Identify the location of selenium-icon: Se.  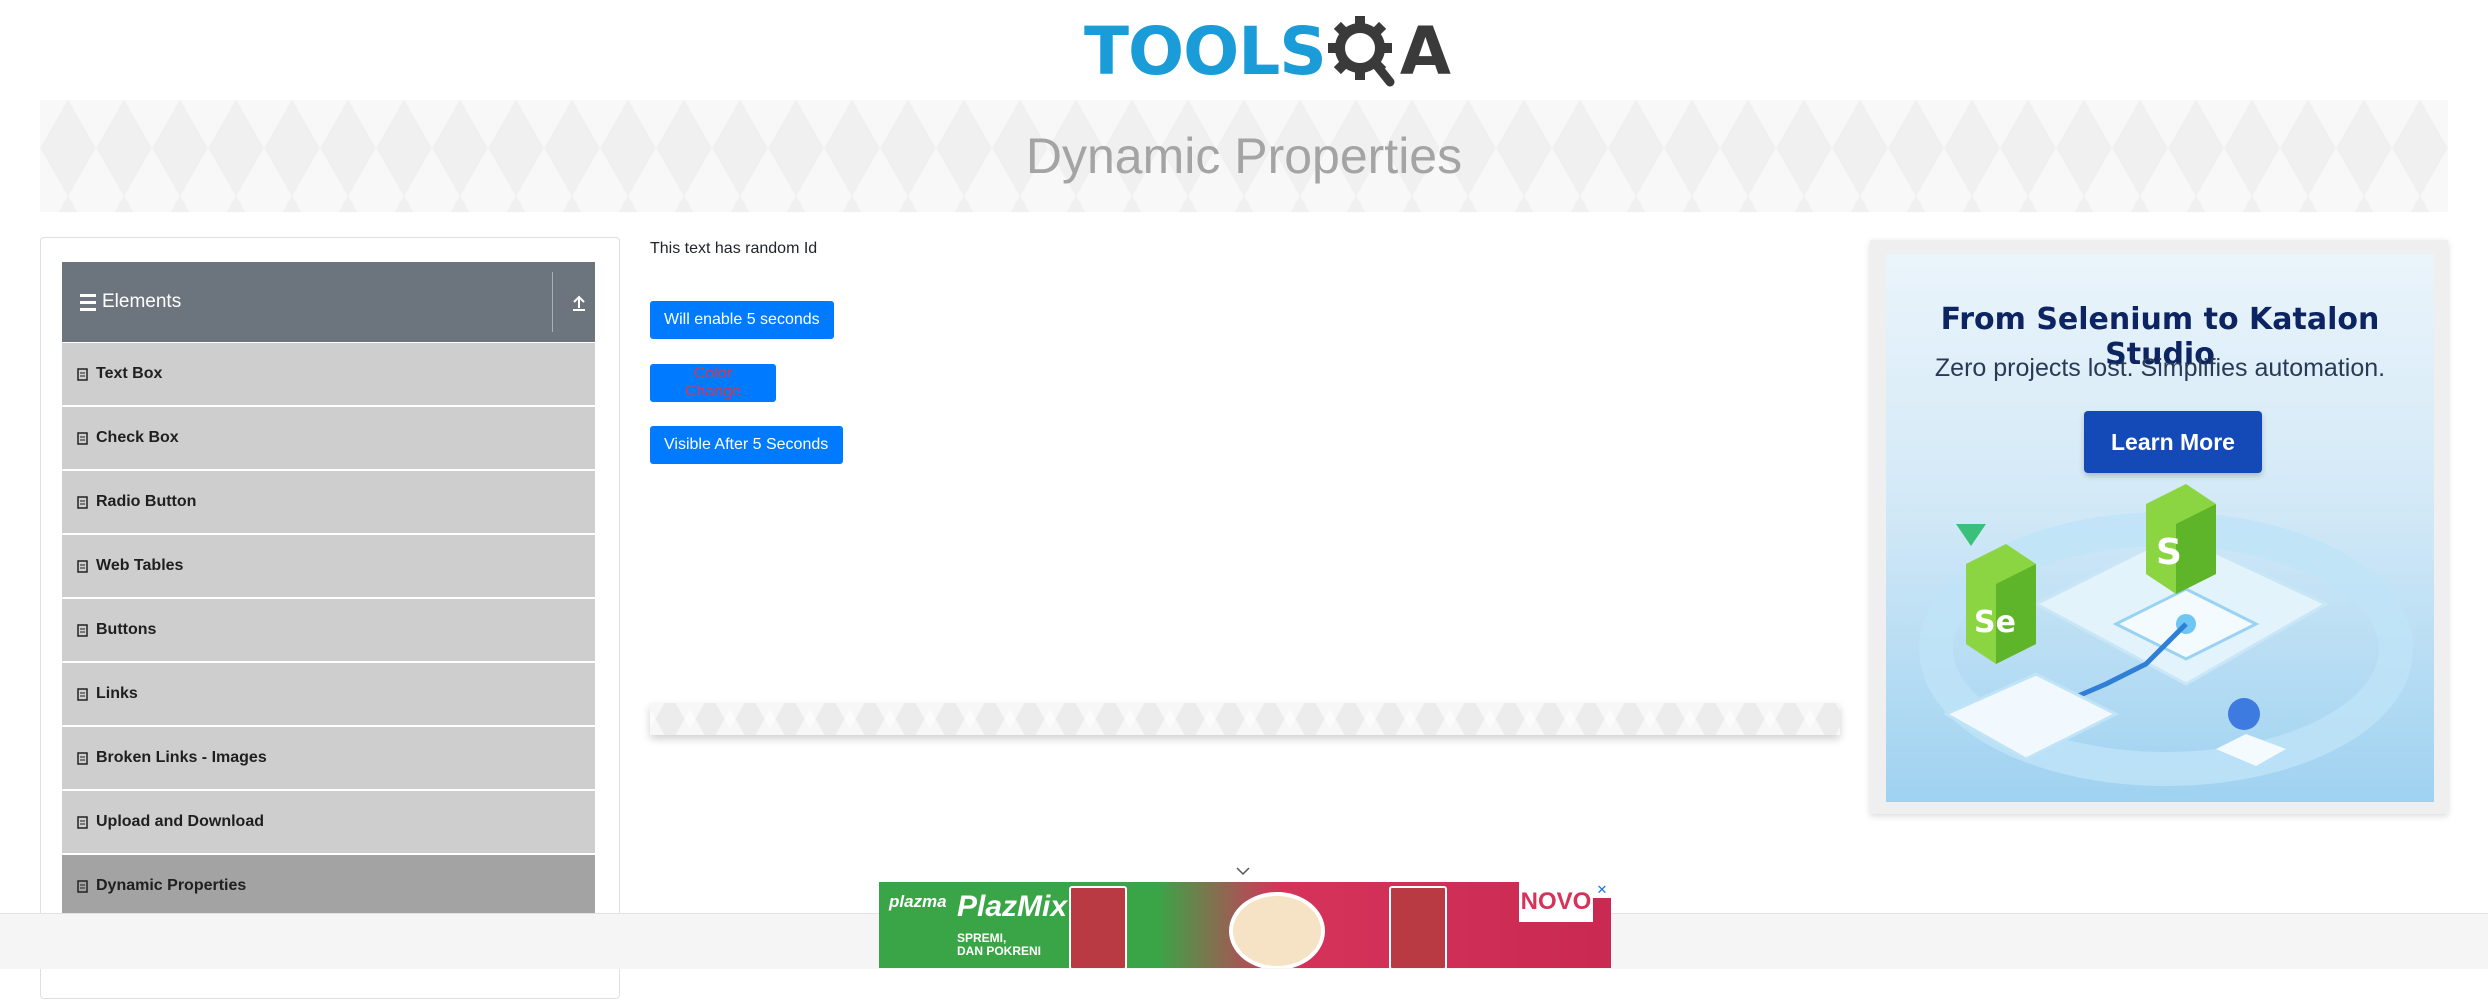
(2001, 604).